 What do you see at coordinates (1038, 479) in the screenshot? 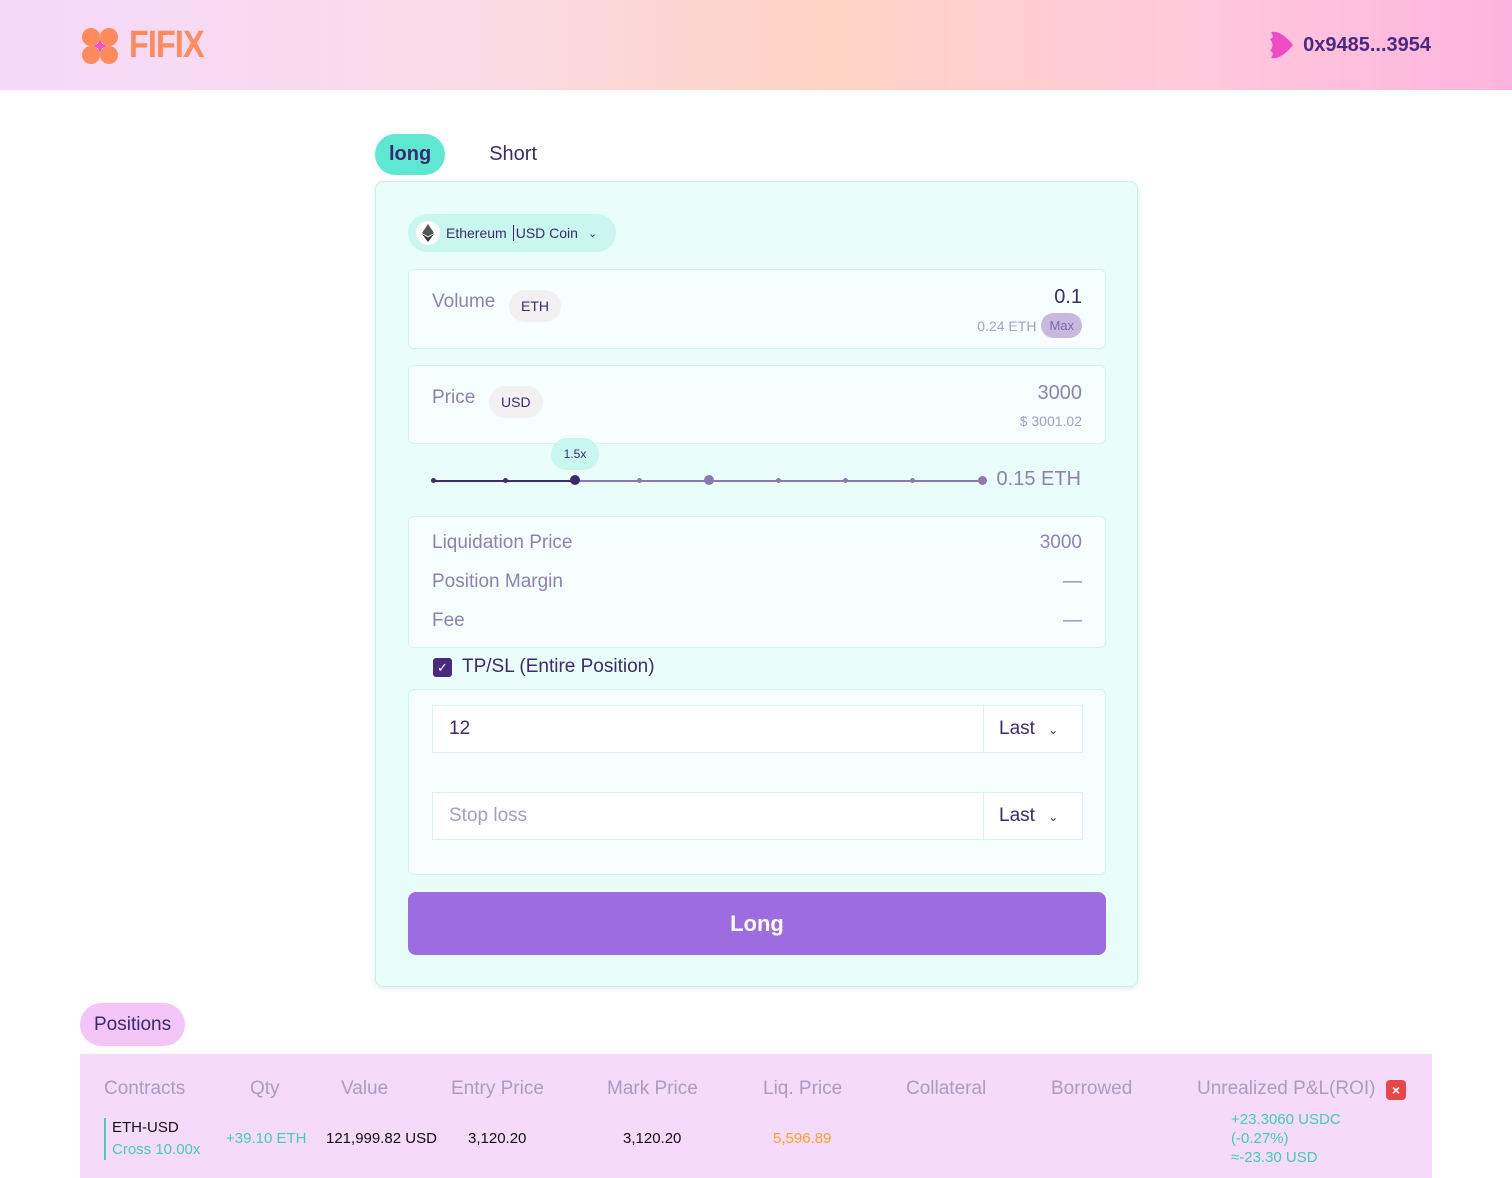
I see `leverage-amount: 0.15 ETH` at bounding box center [1038, 479].